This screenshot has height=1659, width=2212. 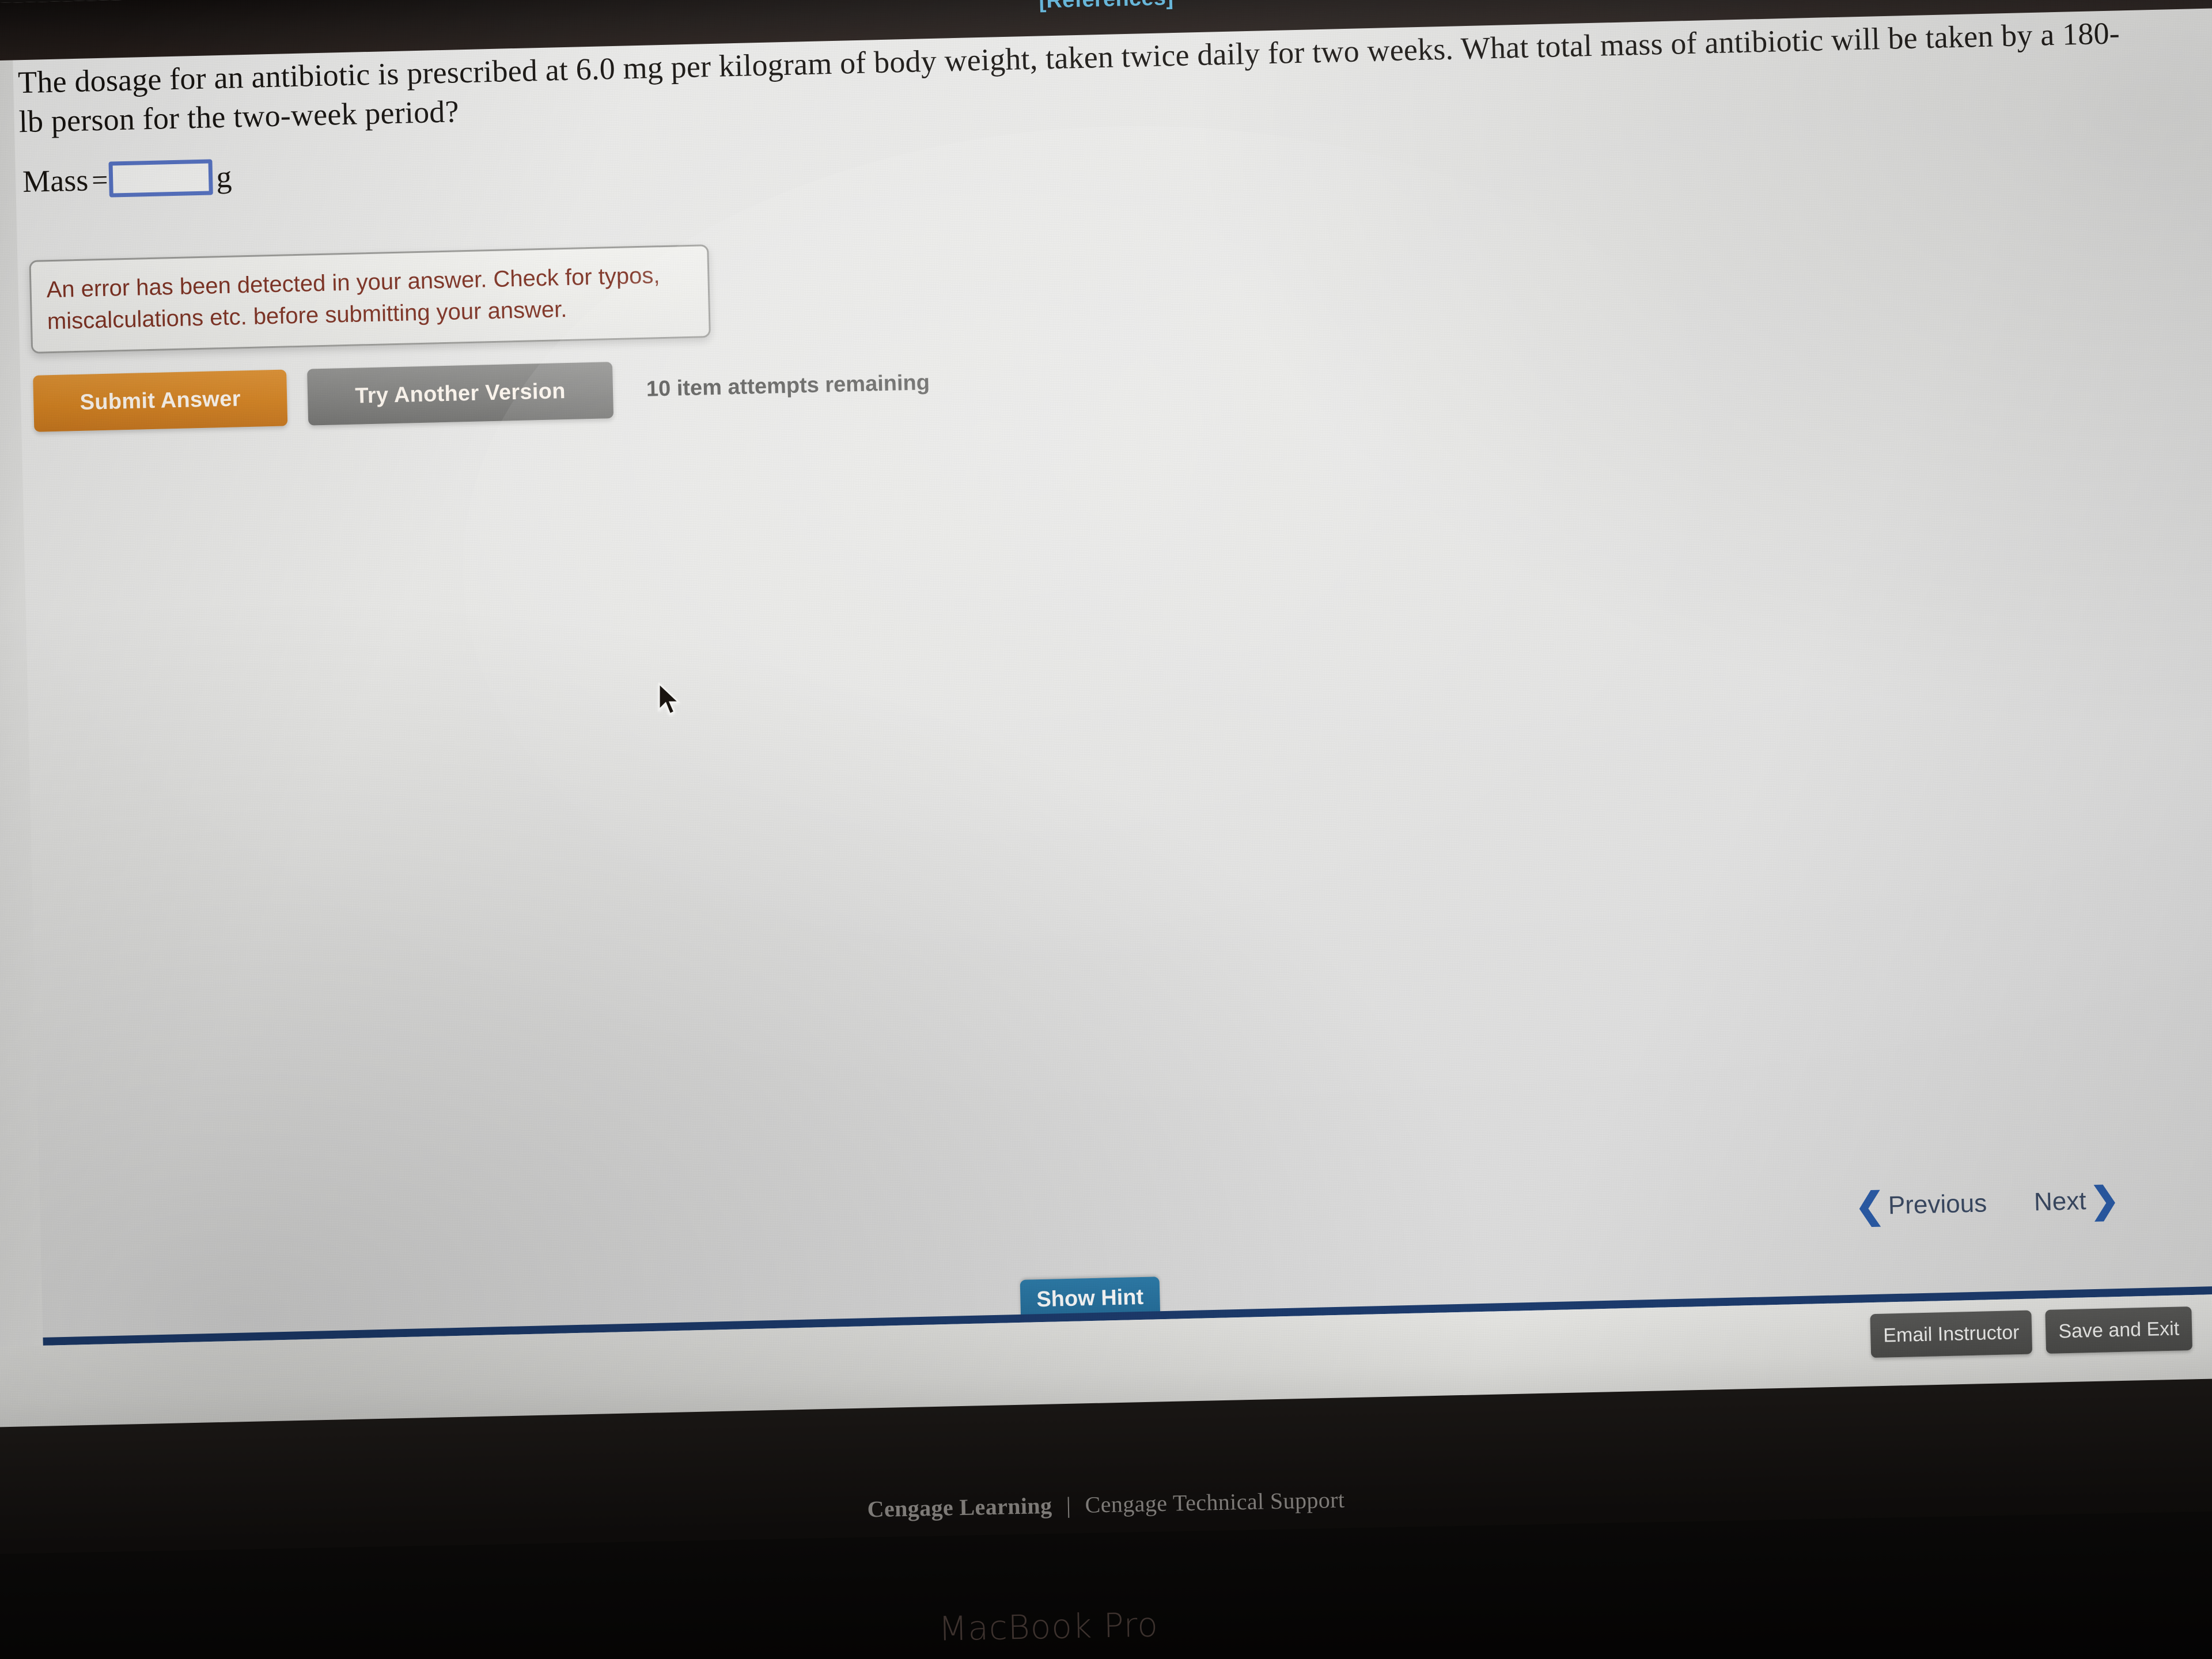 What do you see at coordinates (55, 180) in the screenshot?
I see `answer-label: Mass` at bounding box center [55, 180].